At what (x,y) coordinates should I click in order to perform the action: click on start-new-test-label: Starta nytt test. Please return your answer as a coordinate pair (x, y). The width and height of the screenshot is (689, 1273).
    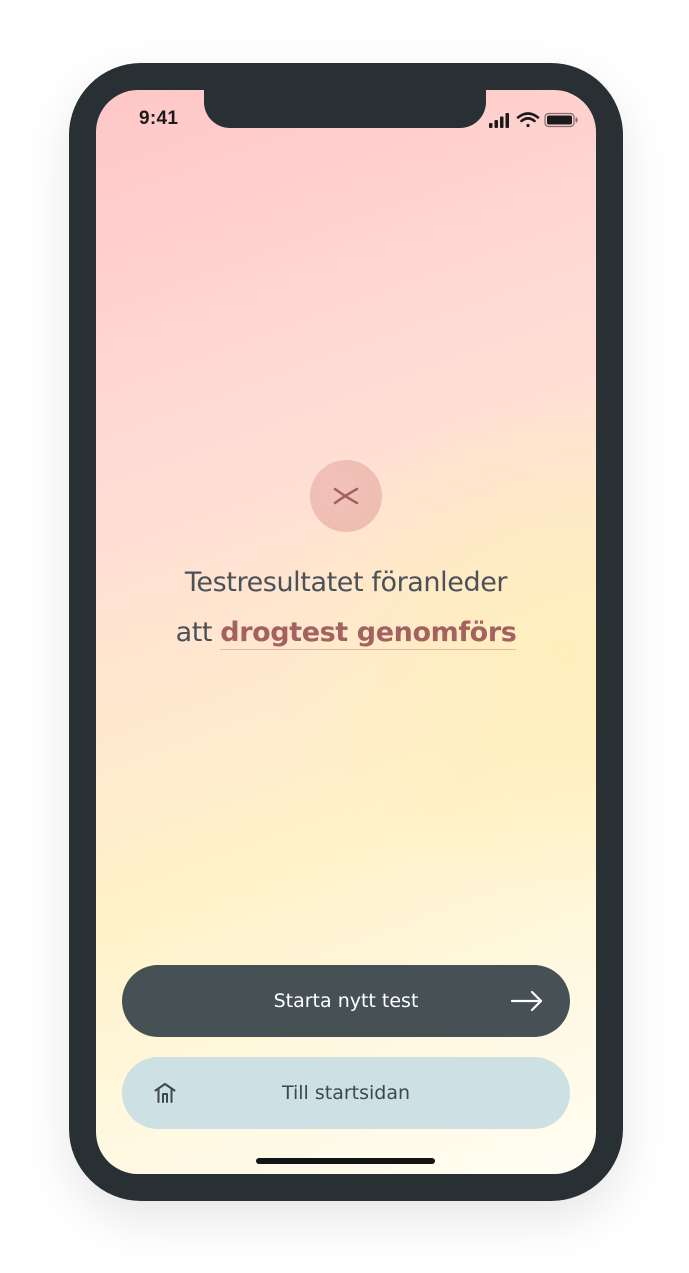
    Looking at the image, I should click on (346, 1001).